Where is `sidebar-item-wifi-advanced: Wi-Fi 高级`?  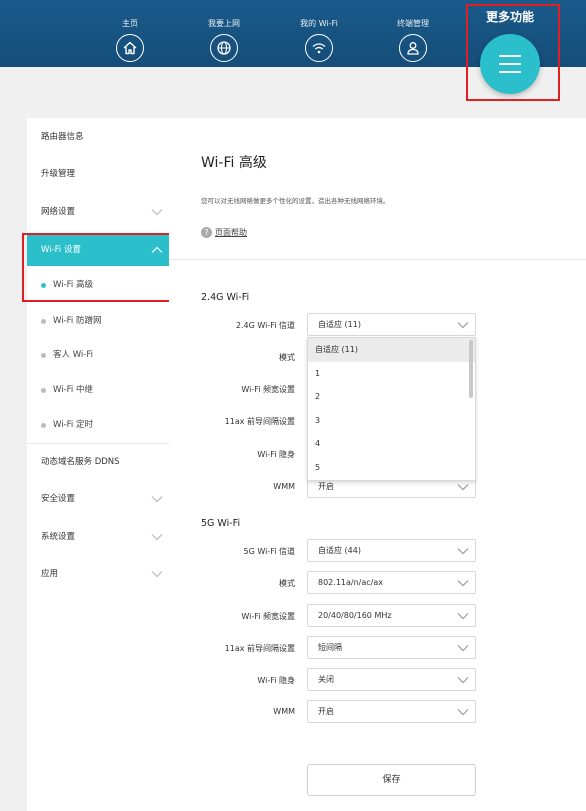 sidebar-item-wifi-advanced: Wi-Fi 高级 is located at coordinates (98, 285).